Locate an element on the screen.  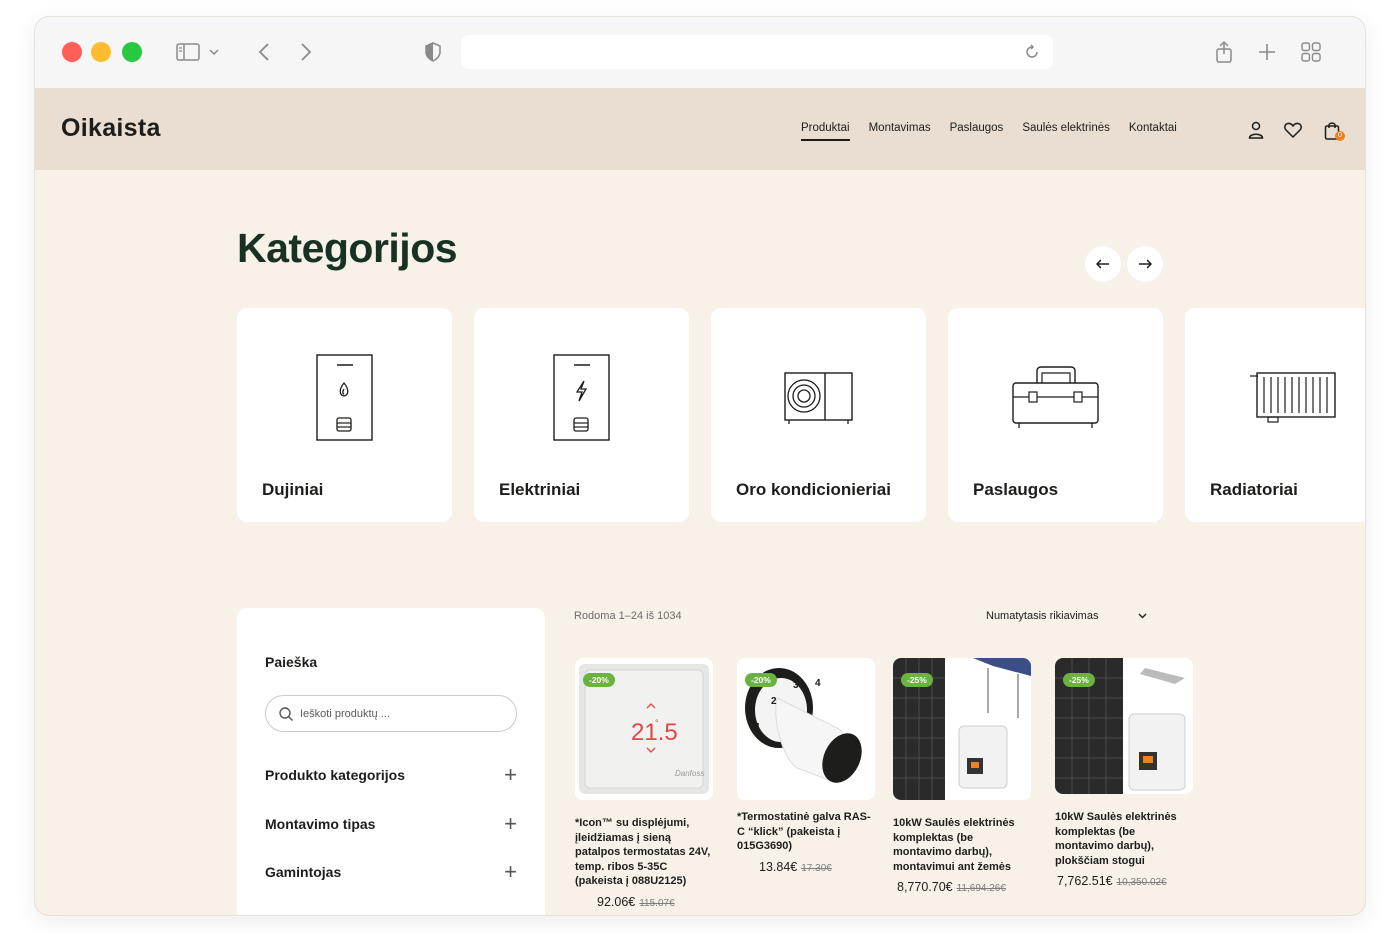
filter-installation-type: Montavimo tipas + is located at coordinates (391, 824).